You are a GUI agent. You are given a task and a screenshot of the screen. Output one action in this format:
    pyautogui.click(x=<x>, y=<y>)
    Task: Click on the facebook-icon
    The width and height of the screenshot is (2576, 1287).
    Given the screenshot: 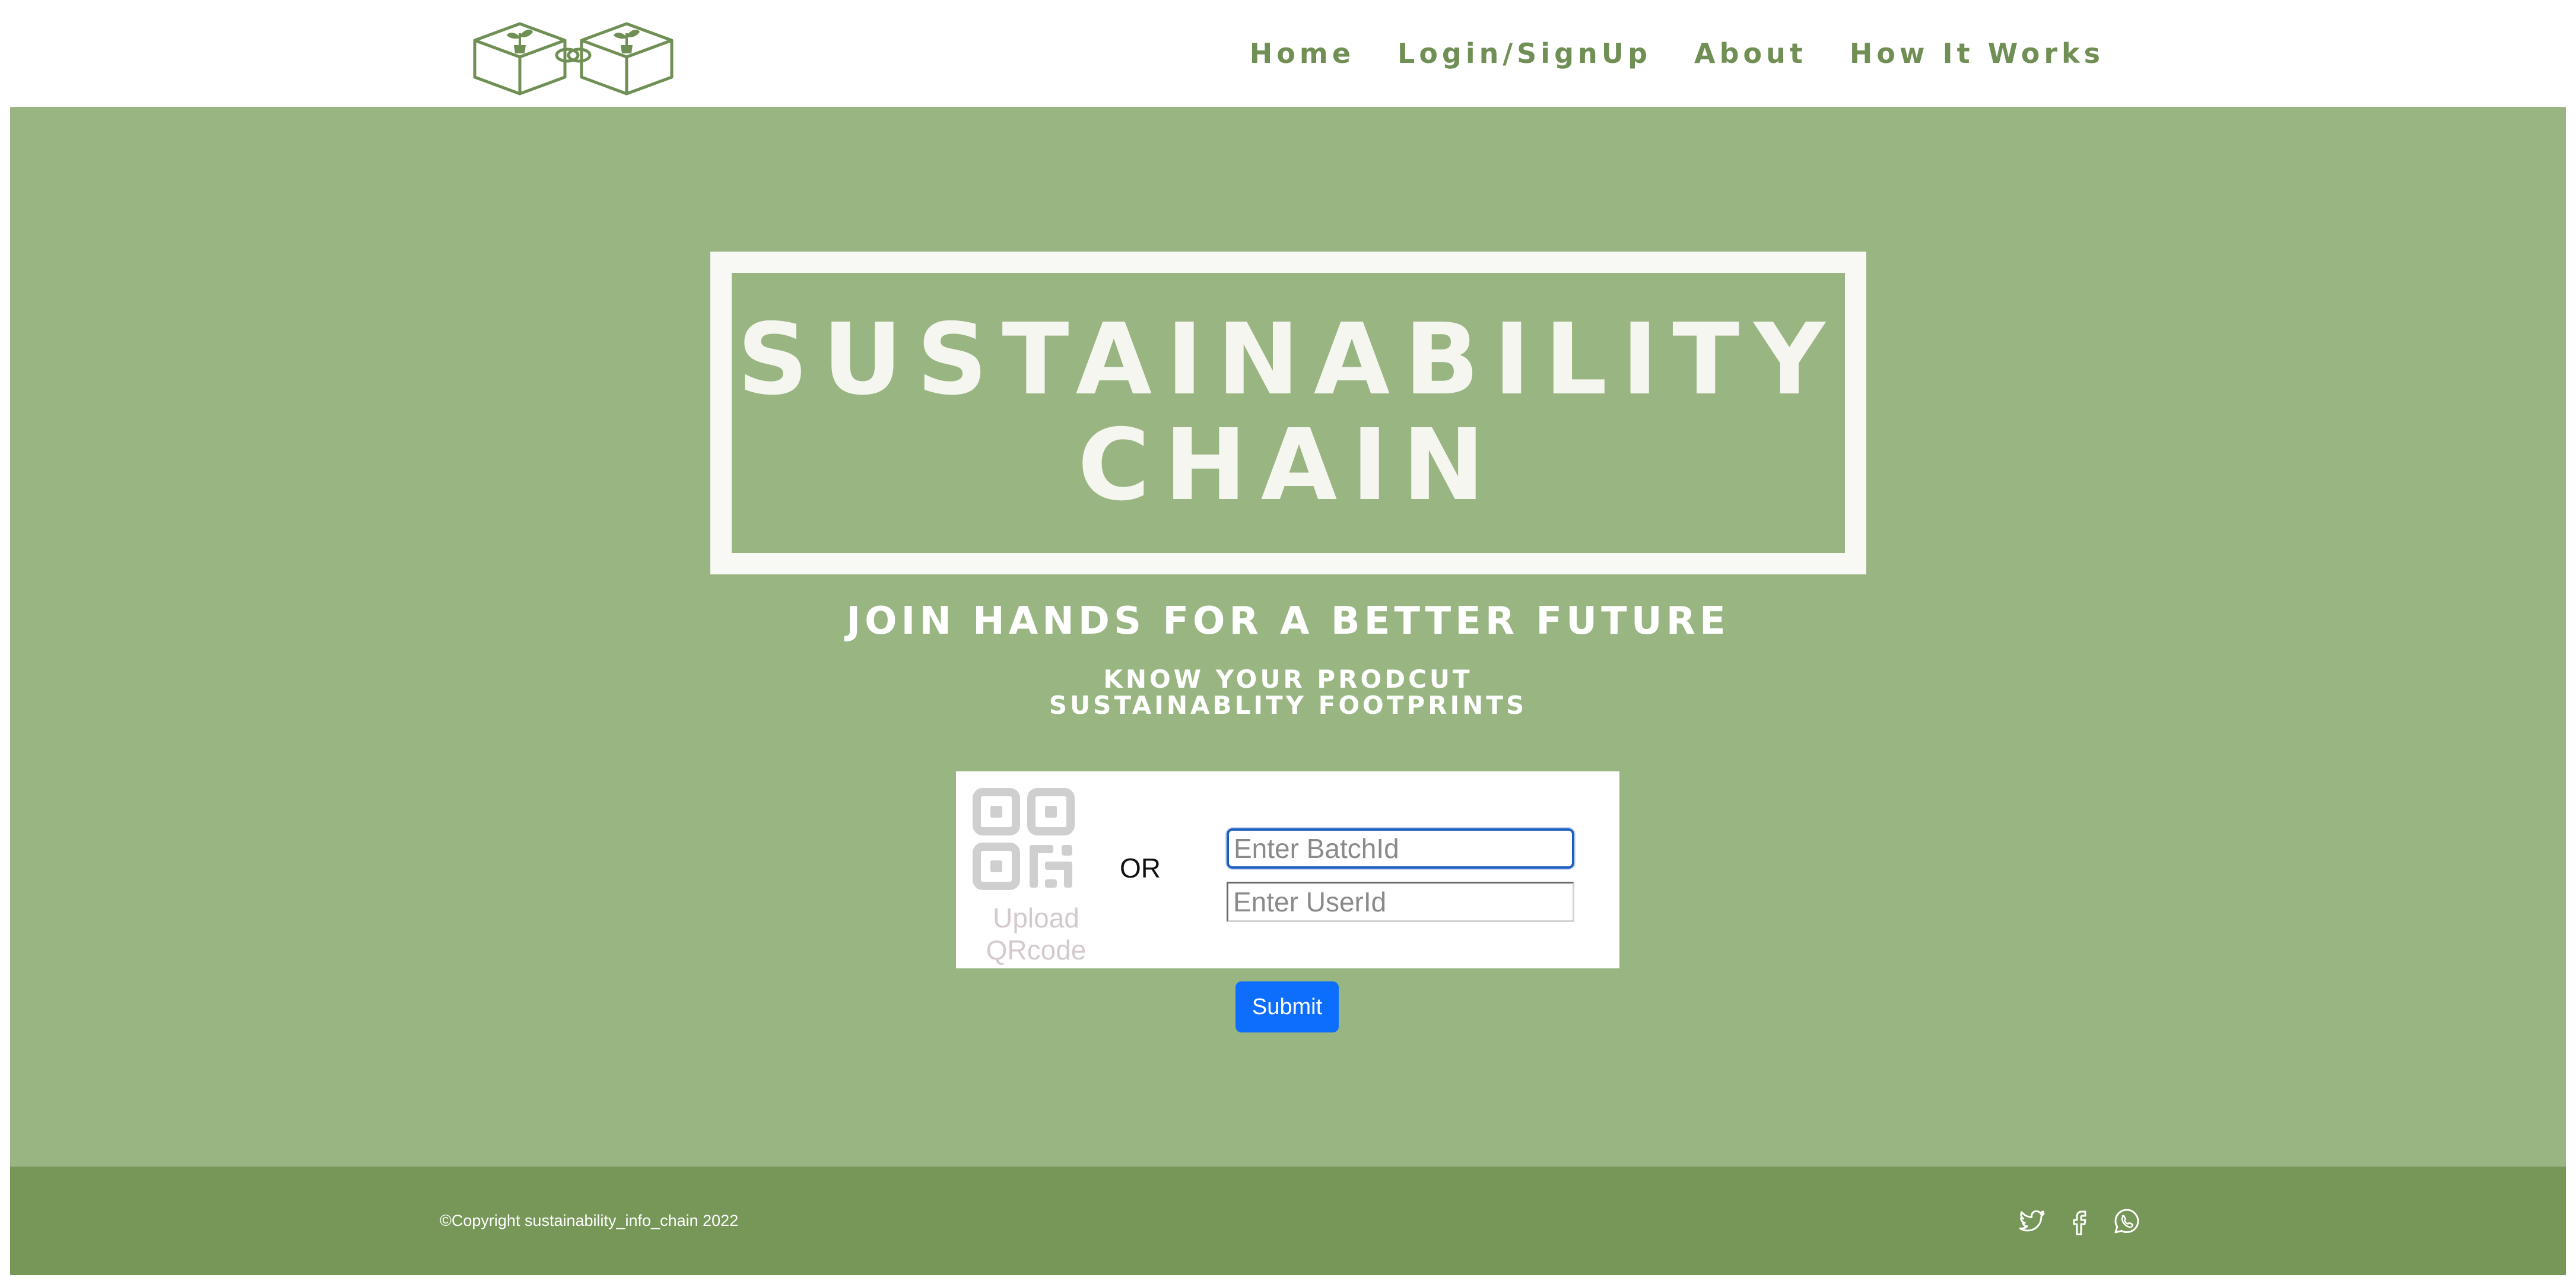 What is the action you would take?
    pyautogui.click(x=2079, y=1221)
    